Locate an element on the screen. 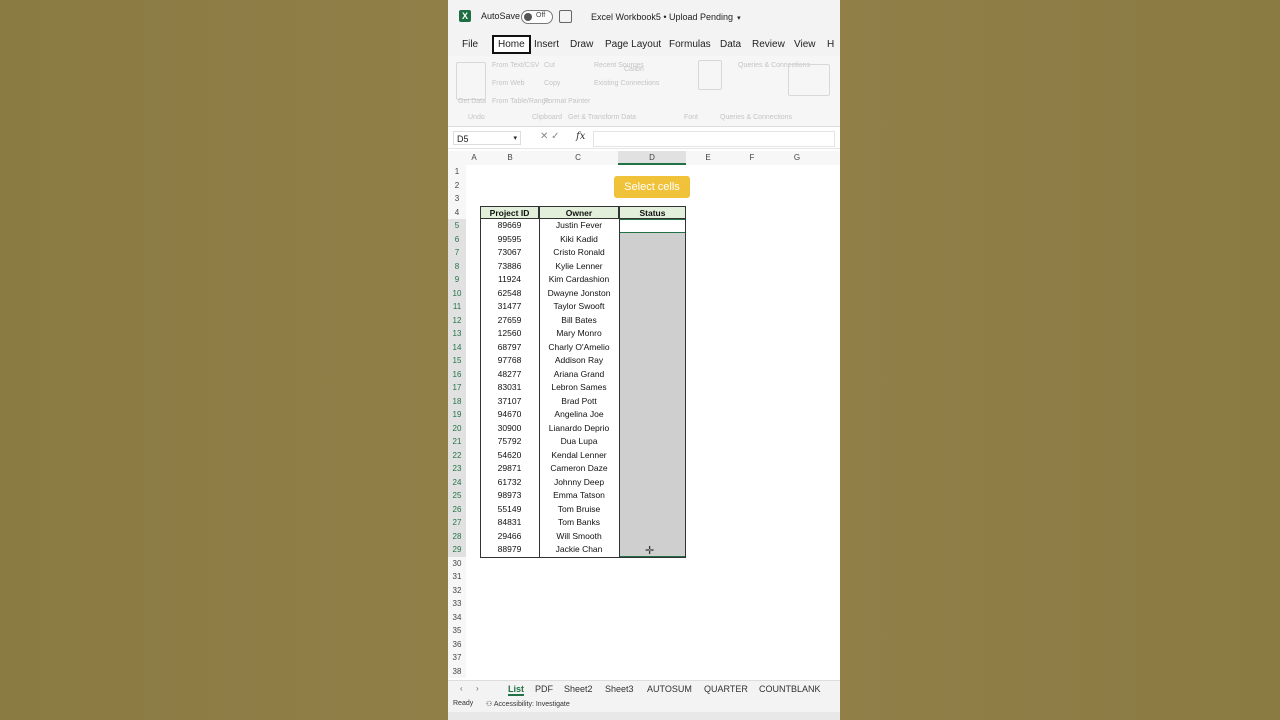  ribbon-ghost-15: Queries & Connections is located at coordinates (756, 117).